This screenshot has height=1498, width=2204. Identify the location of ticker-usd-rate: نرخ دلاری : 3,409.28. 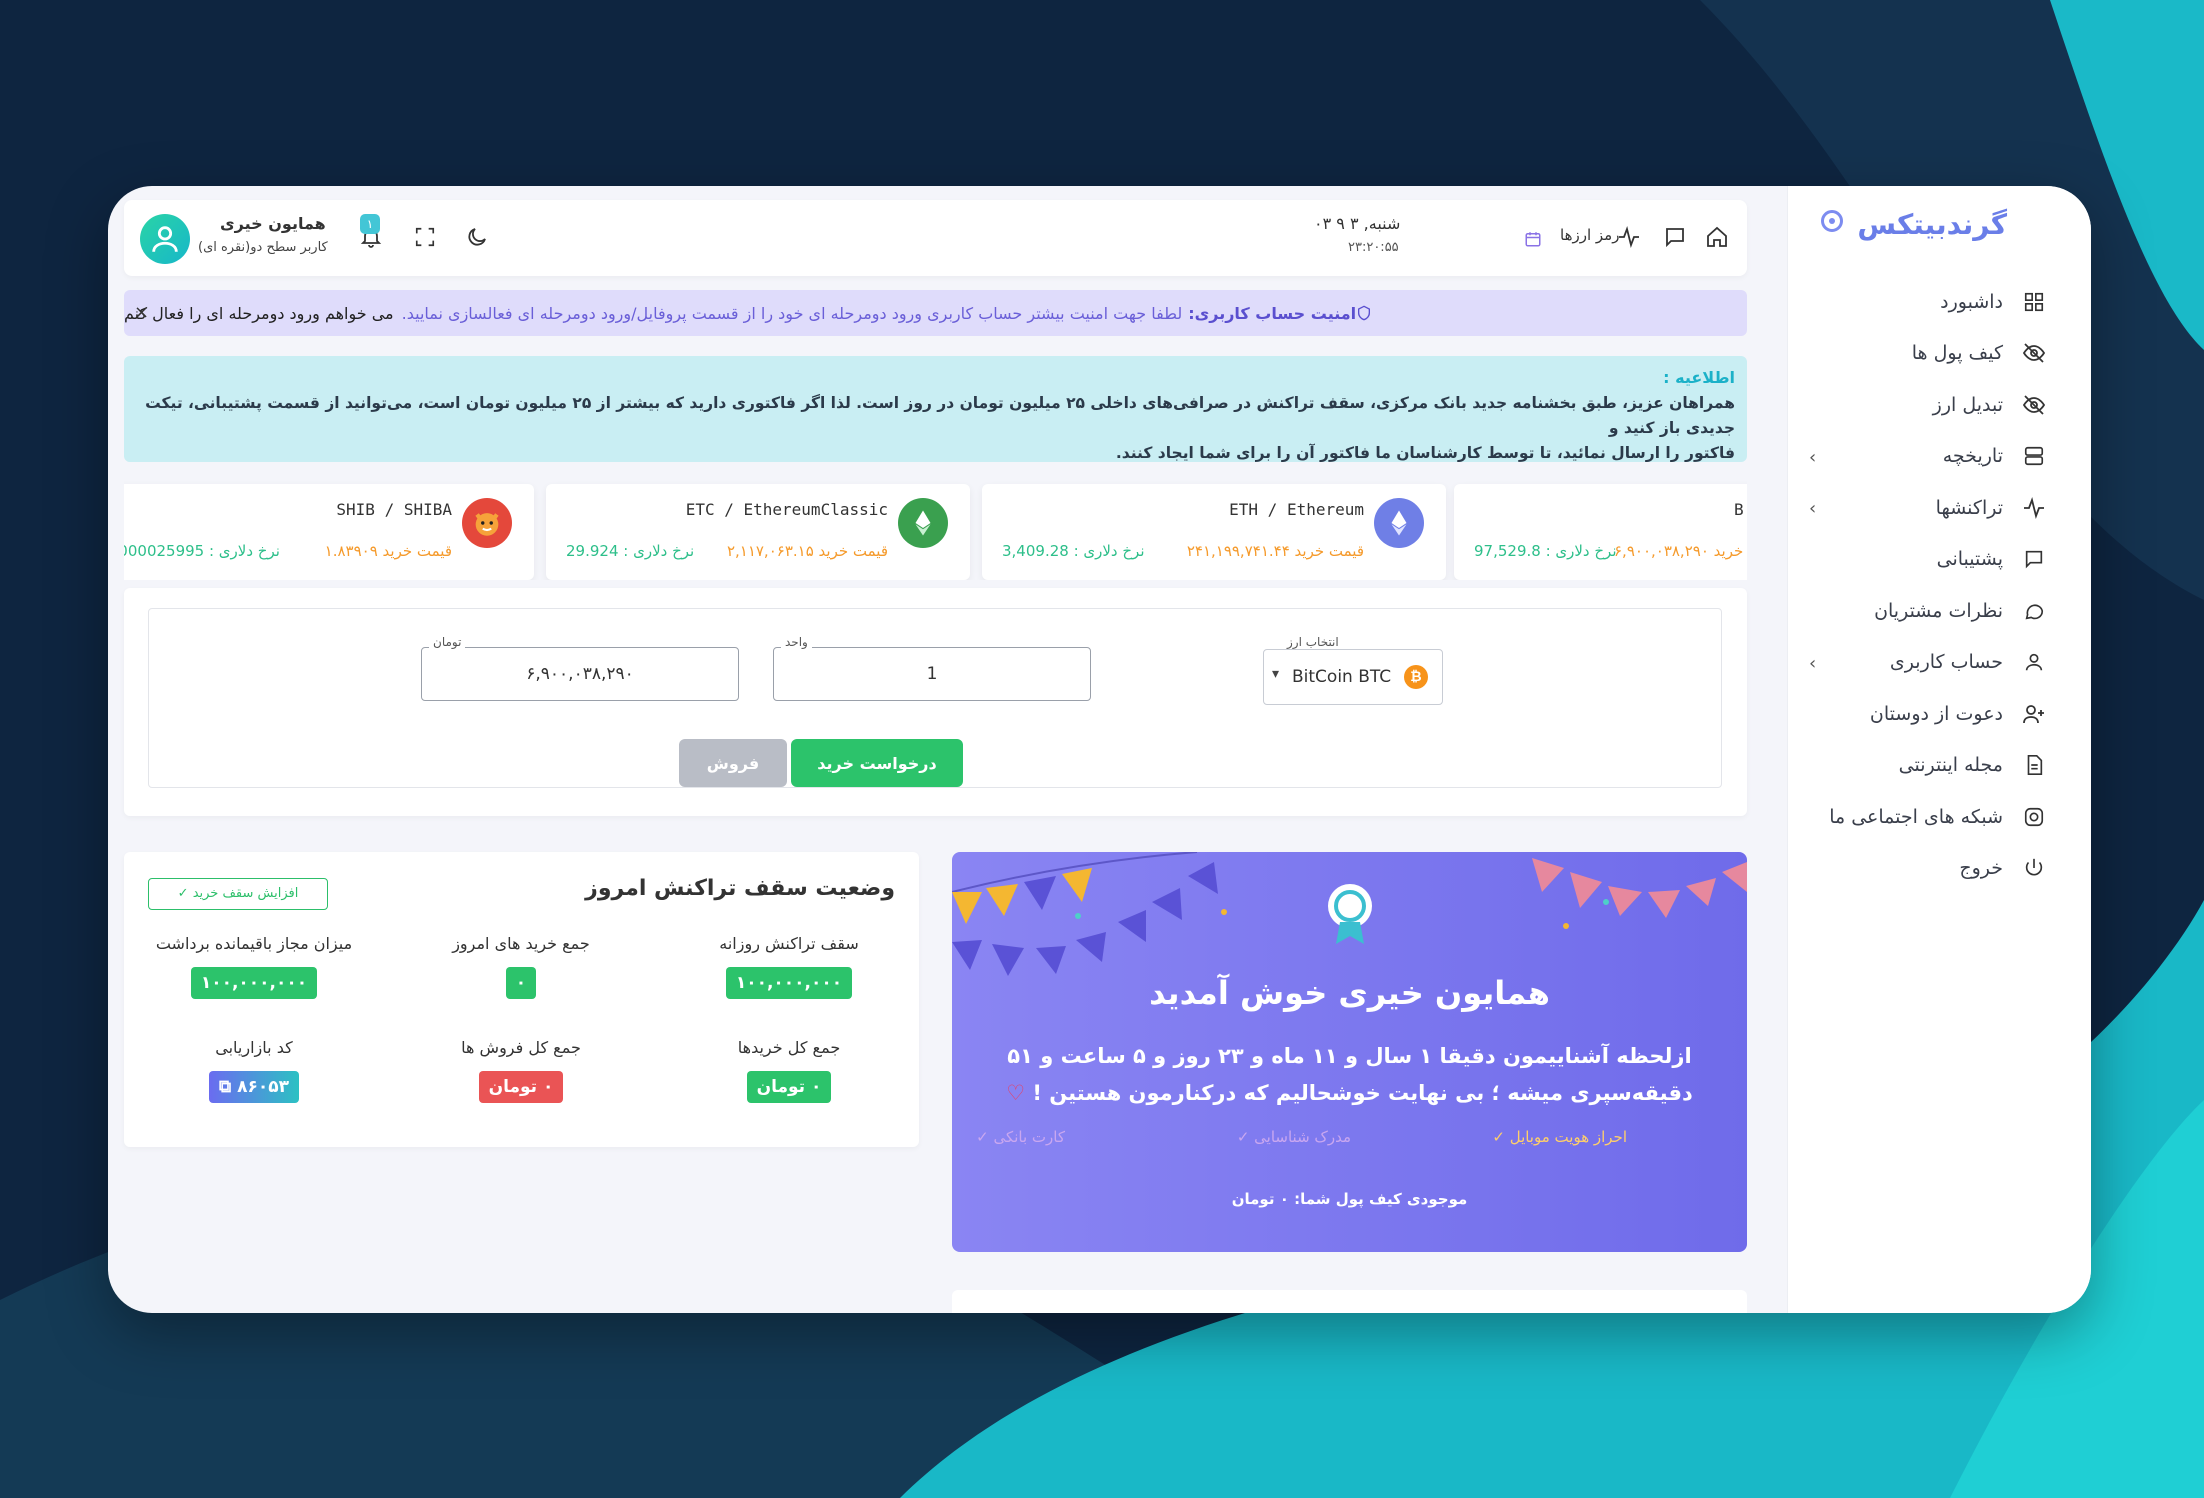
(1073, 551).